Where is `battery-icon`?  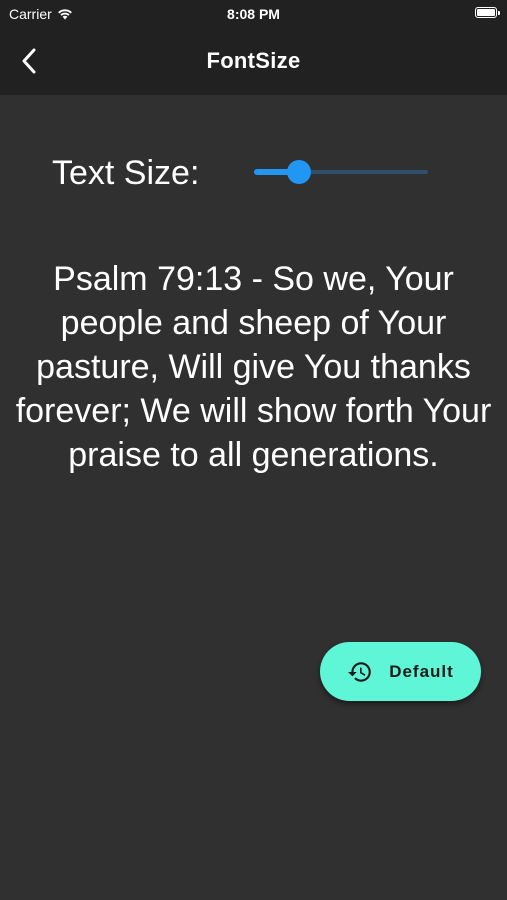 battery-icon is located at coordinates (487, 12).